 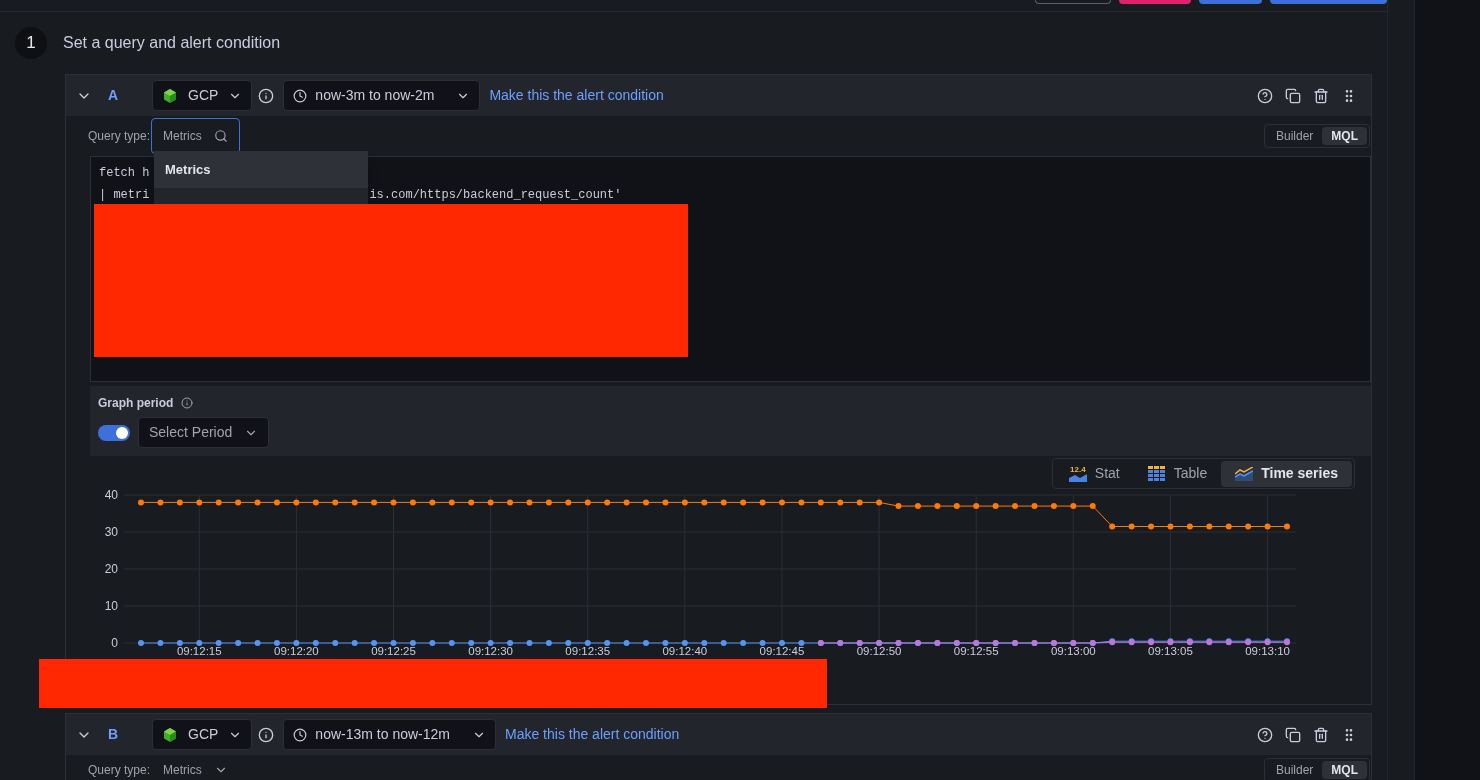 What do you see at coordinates (389, 734) in the screenshot?
I see `time-range-picker: now-13m to now-12m` at bounding box center [389, 734].